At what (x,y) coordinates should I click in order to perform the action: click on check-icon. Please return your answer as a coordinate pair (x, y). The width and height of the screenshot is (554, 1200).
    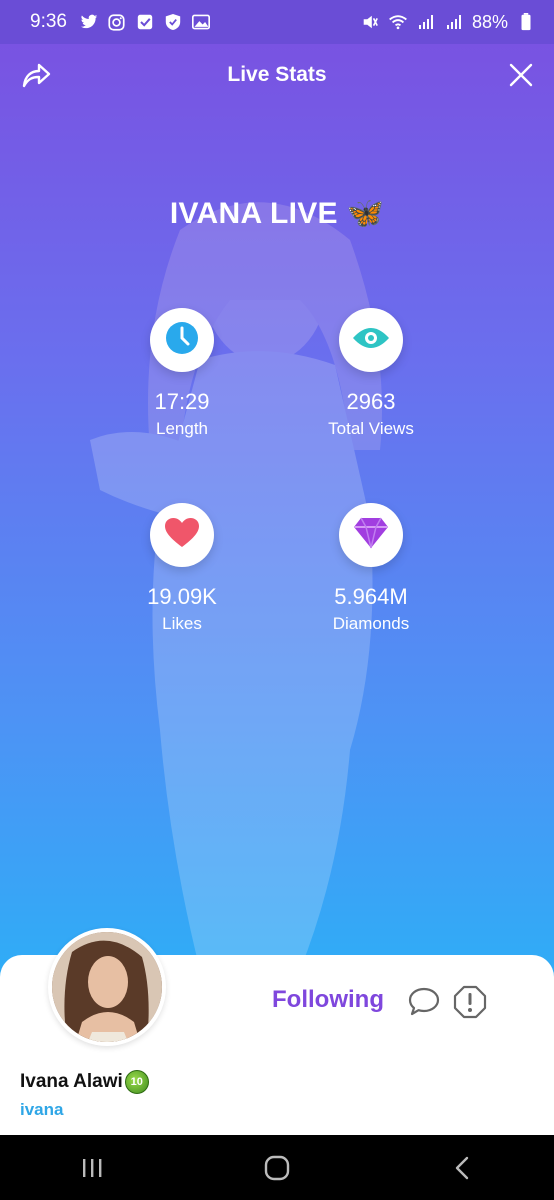
    Looking at the image, I should click on (145, 22).